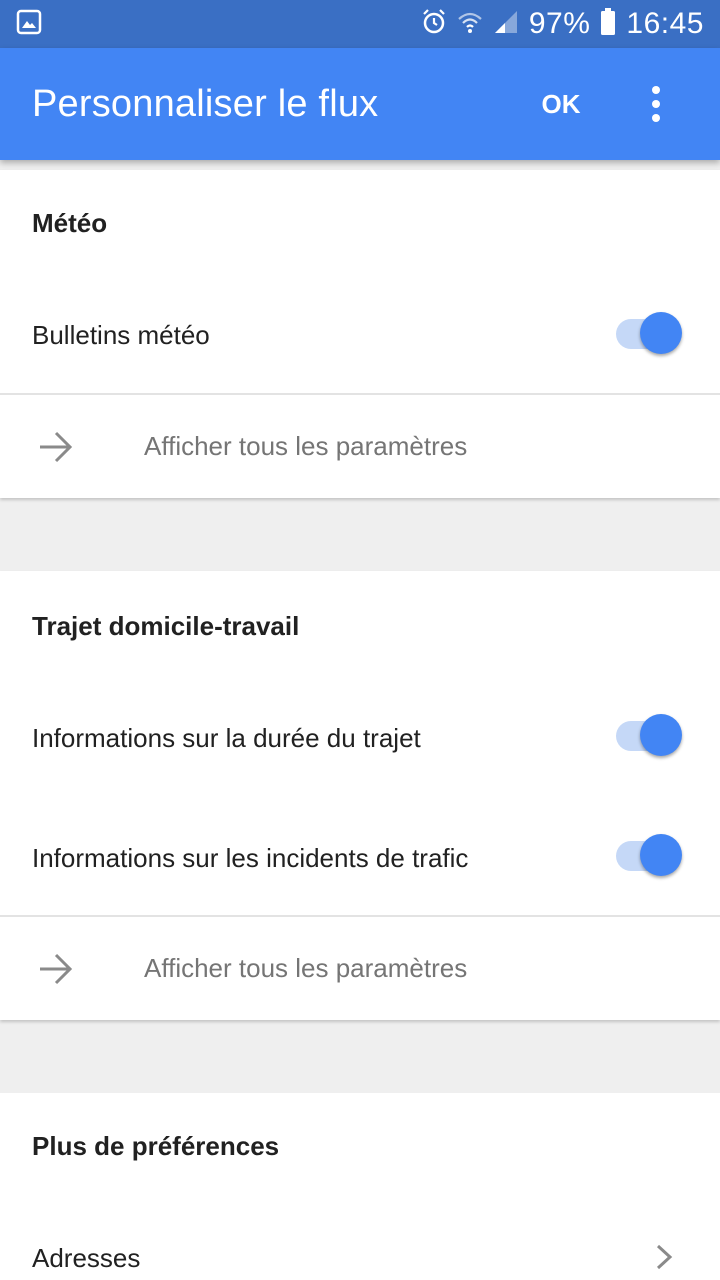 The width and height of the screenshot is (720, 1280). What do you see at coordinates (121, 335) in the screenshot?
I see `weather-bulletins-label: Bulletins météo` at bounding box center [121, 335].